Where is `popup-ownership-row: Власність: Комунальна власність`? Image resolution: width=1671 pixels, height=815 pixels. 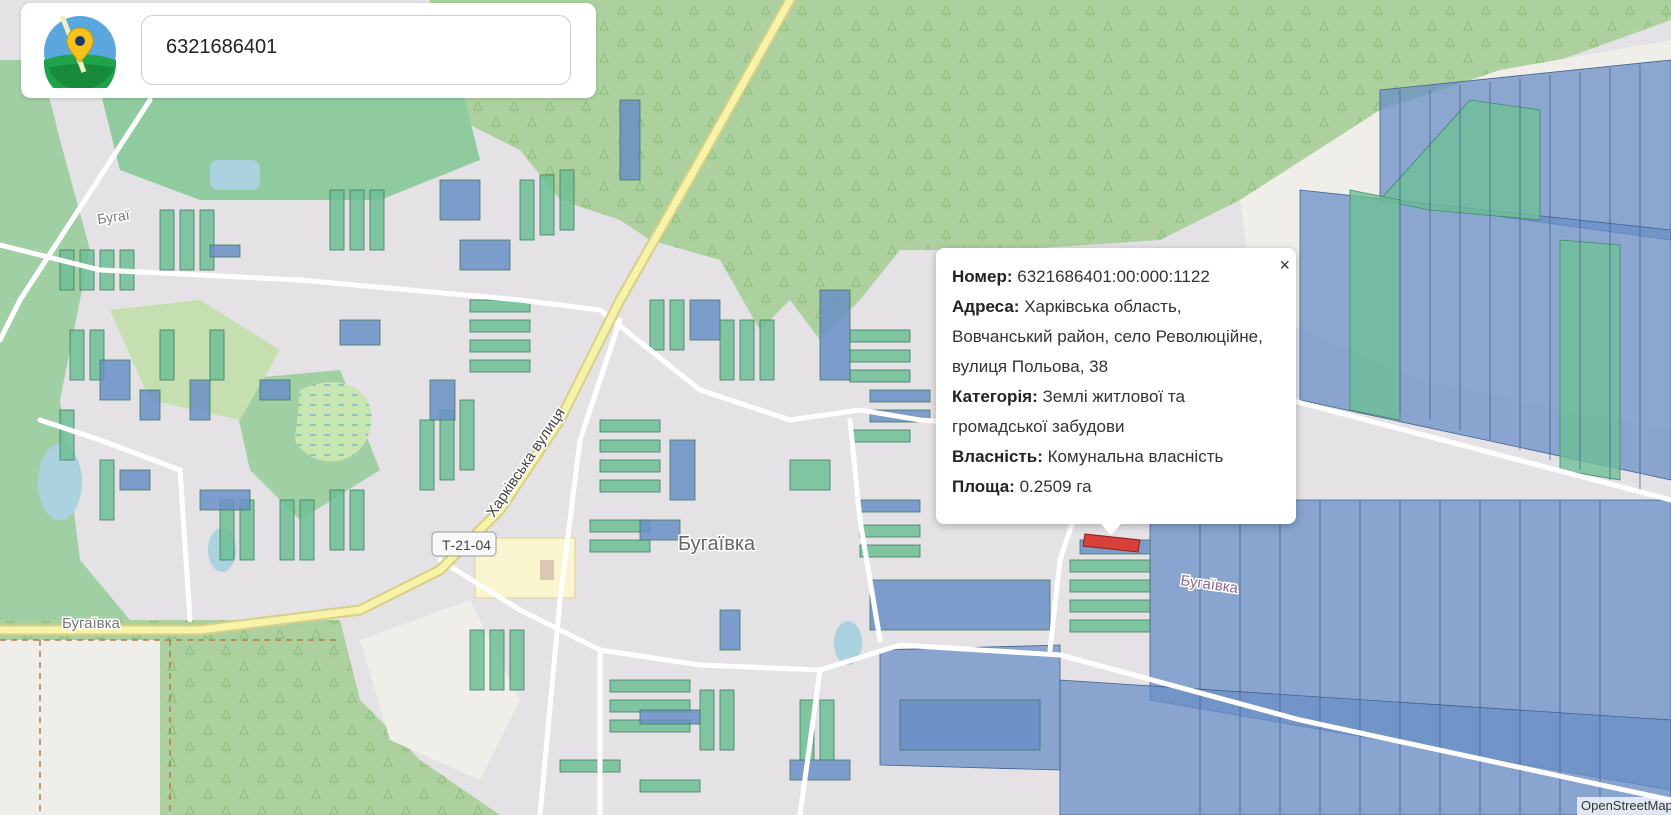
popup-ownership-row: Власність: Комунальна власність is located at coordinates (1088, 456).